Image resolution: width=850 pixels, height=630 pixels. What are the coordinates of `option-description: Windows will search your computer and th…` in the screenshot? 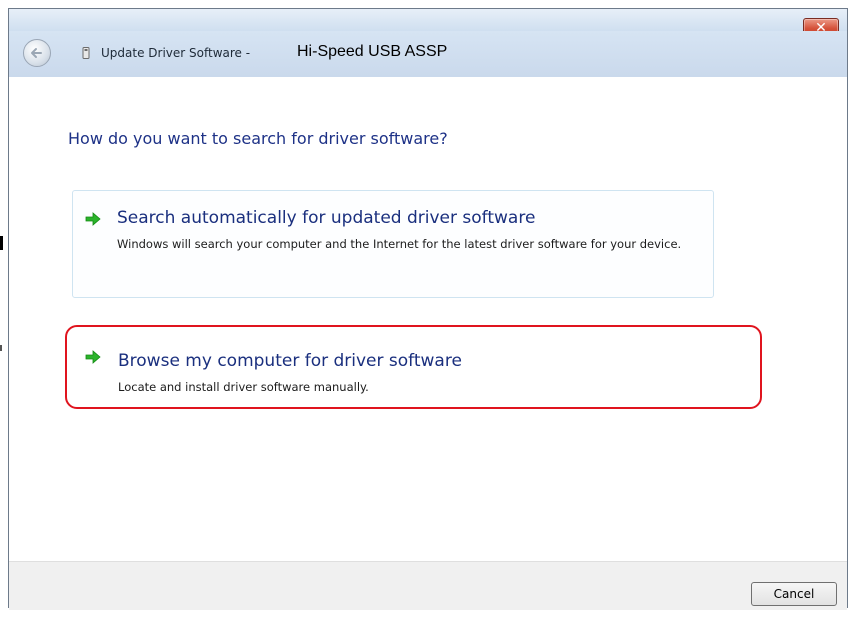 It's located at (399, 244).